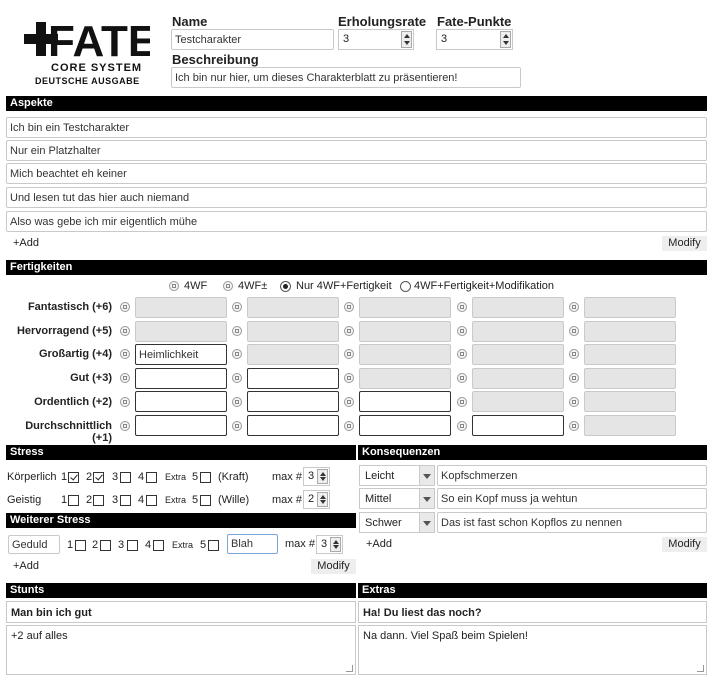 This screenshot has height=683, width=716. What do you see at coordinates (532, 612) in the screenshot?
I see `extra-name-input: Ha! Du liest das noch?` at bounding box center [532, 612].